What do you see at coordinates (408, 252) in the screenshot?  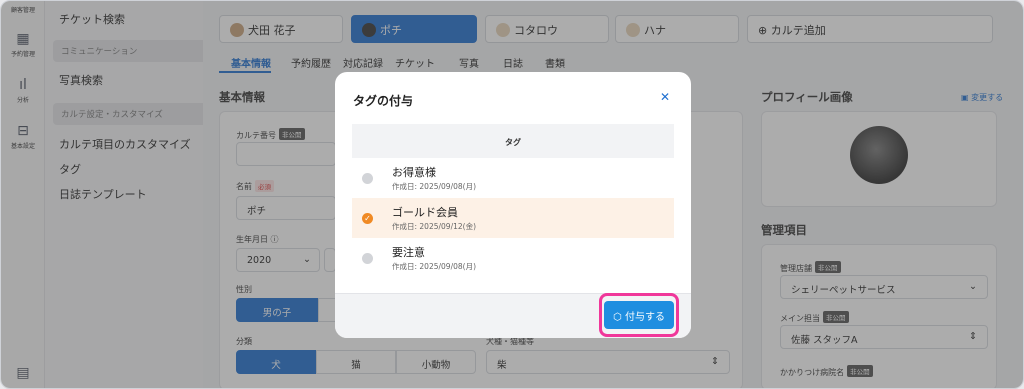 I see `tag-name: 要注意` at bounding box center [408, 252].